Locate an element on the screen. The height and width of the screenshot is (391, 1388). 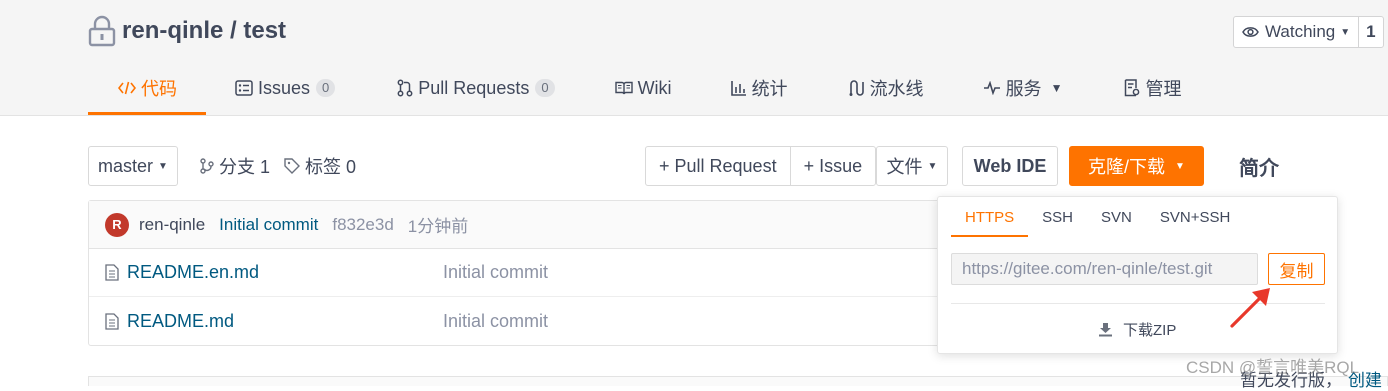
tab-wiki: Wiki is located at coordinates (643, 88).